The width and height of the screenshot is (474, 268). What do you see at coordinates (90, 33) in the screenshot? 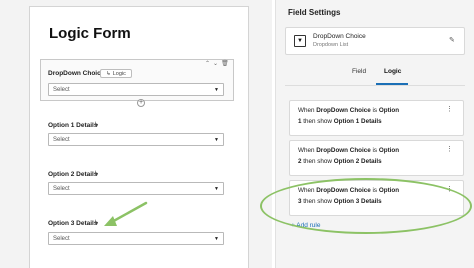
I see `form-title: Logic Form` at bounding box center [90, 33].